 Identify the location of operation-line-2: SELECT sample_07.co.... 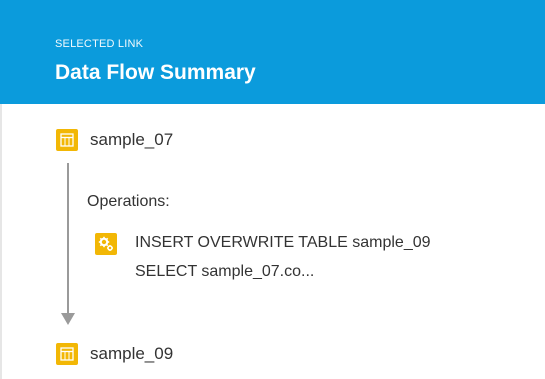
(225, 271).